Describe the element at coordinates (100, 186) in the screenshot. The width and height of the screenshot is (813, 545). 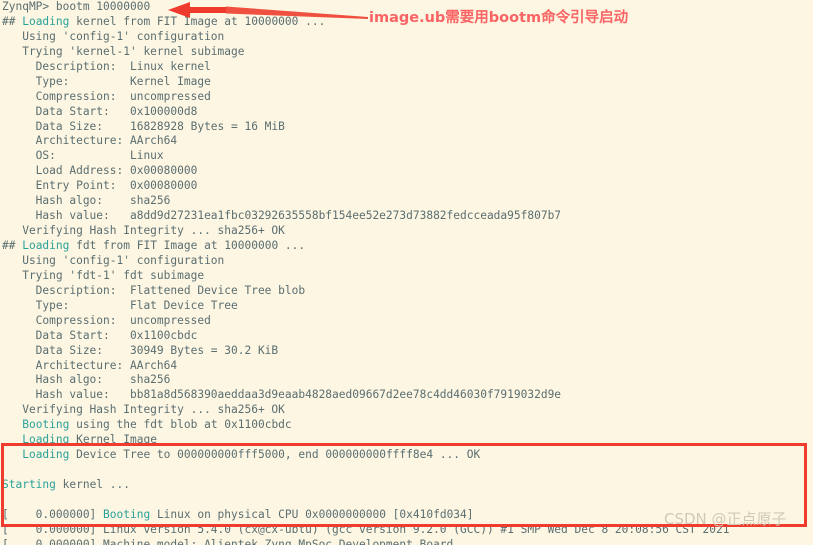
I see `console-line: Entry Point: 0x00080000` at that location.